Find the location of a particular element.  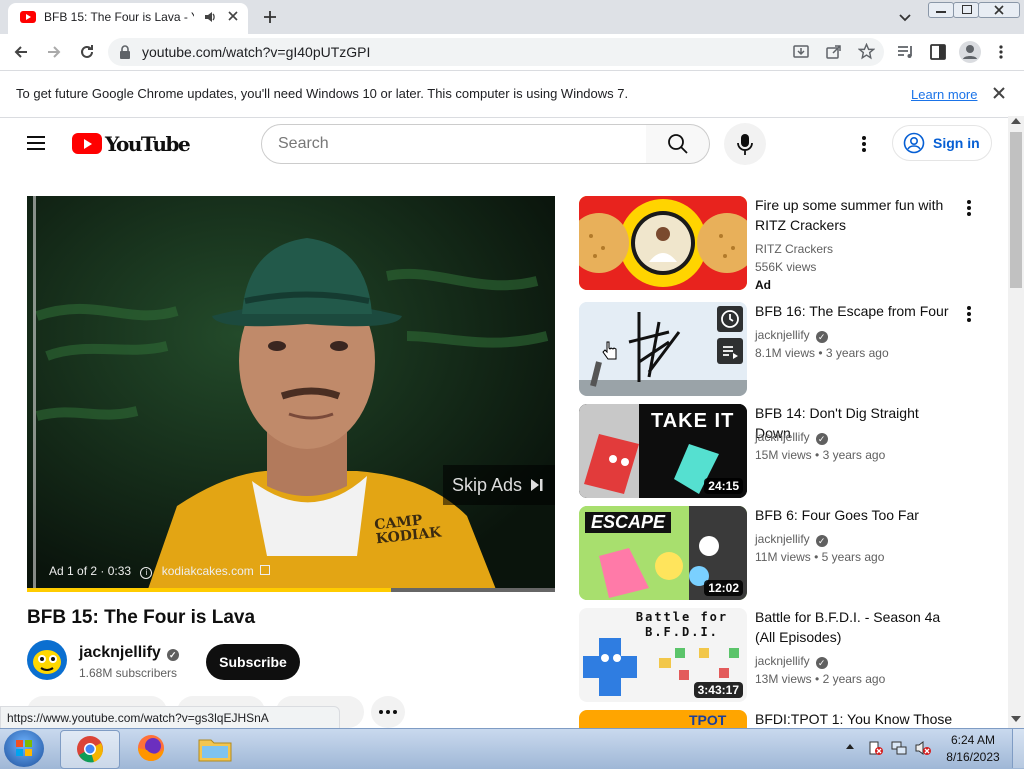

rec-thumbnail-2: TAKE IT 24:15 is located at coordinates (663, 451).